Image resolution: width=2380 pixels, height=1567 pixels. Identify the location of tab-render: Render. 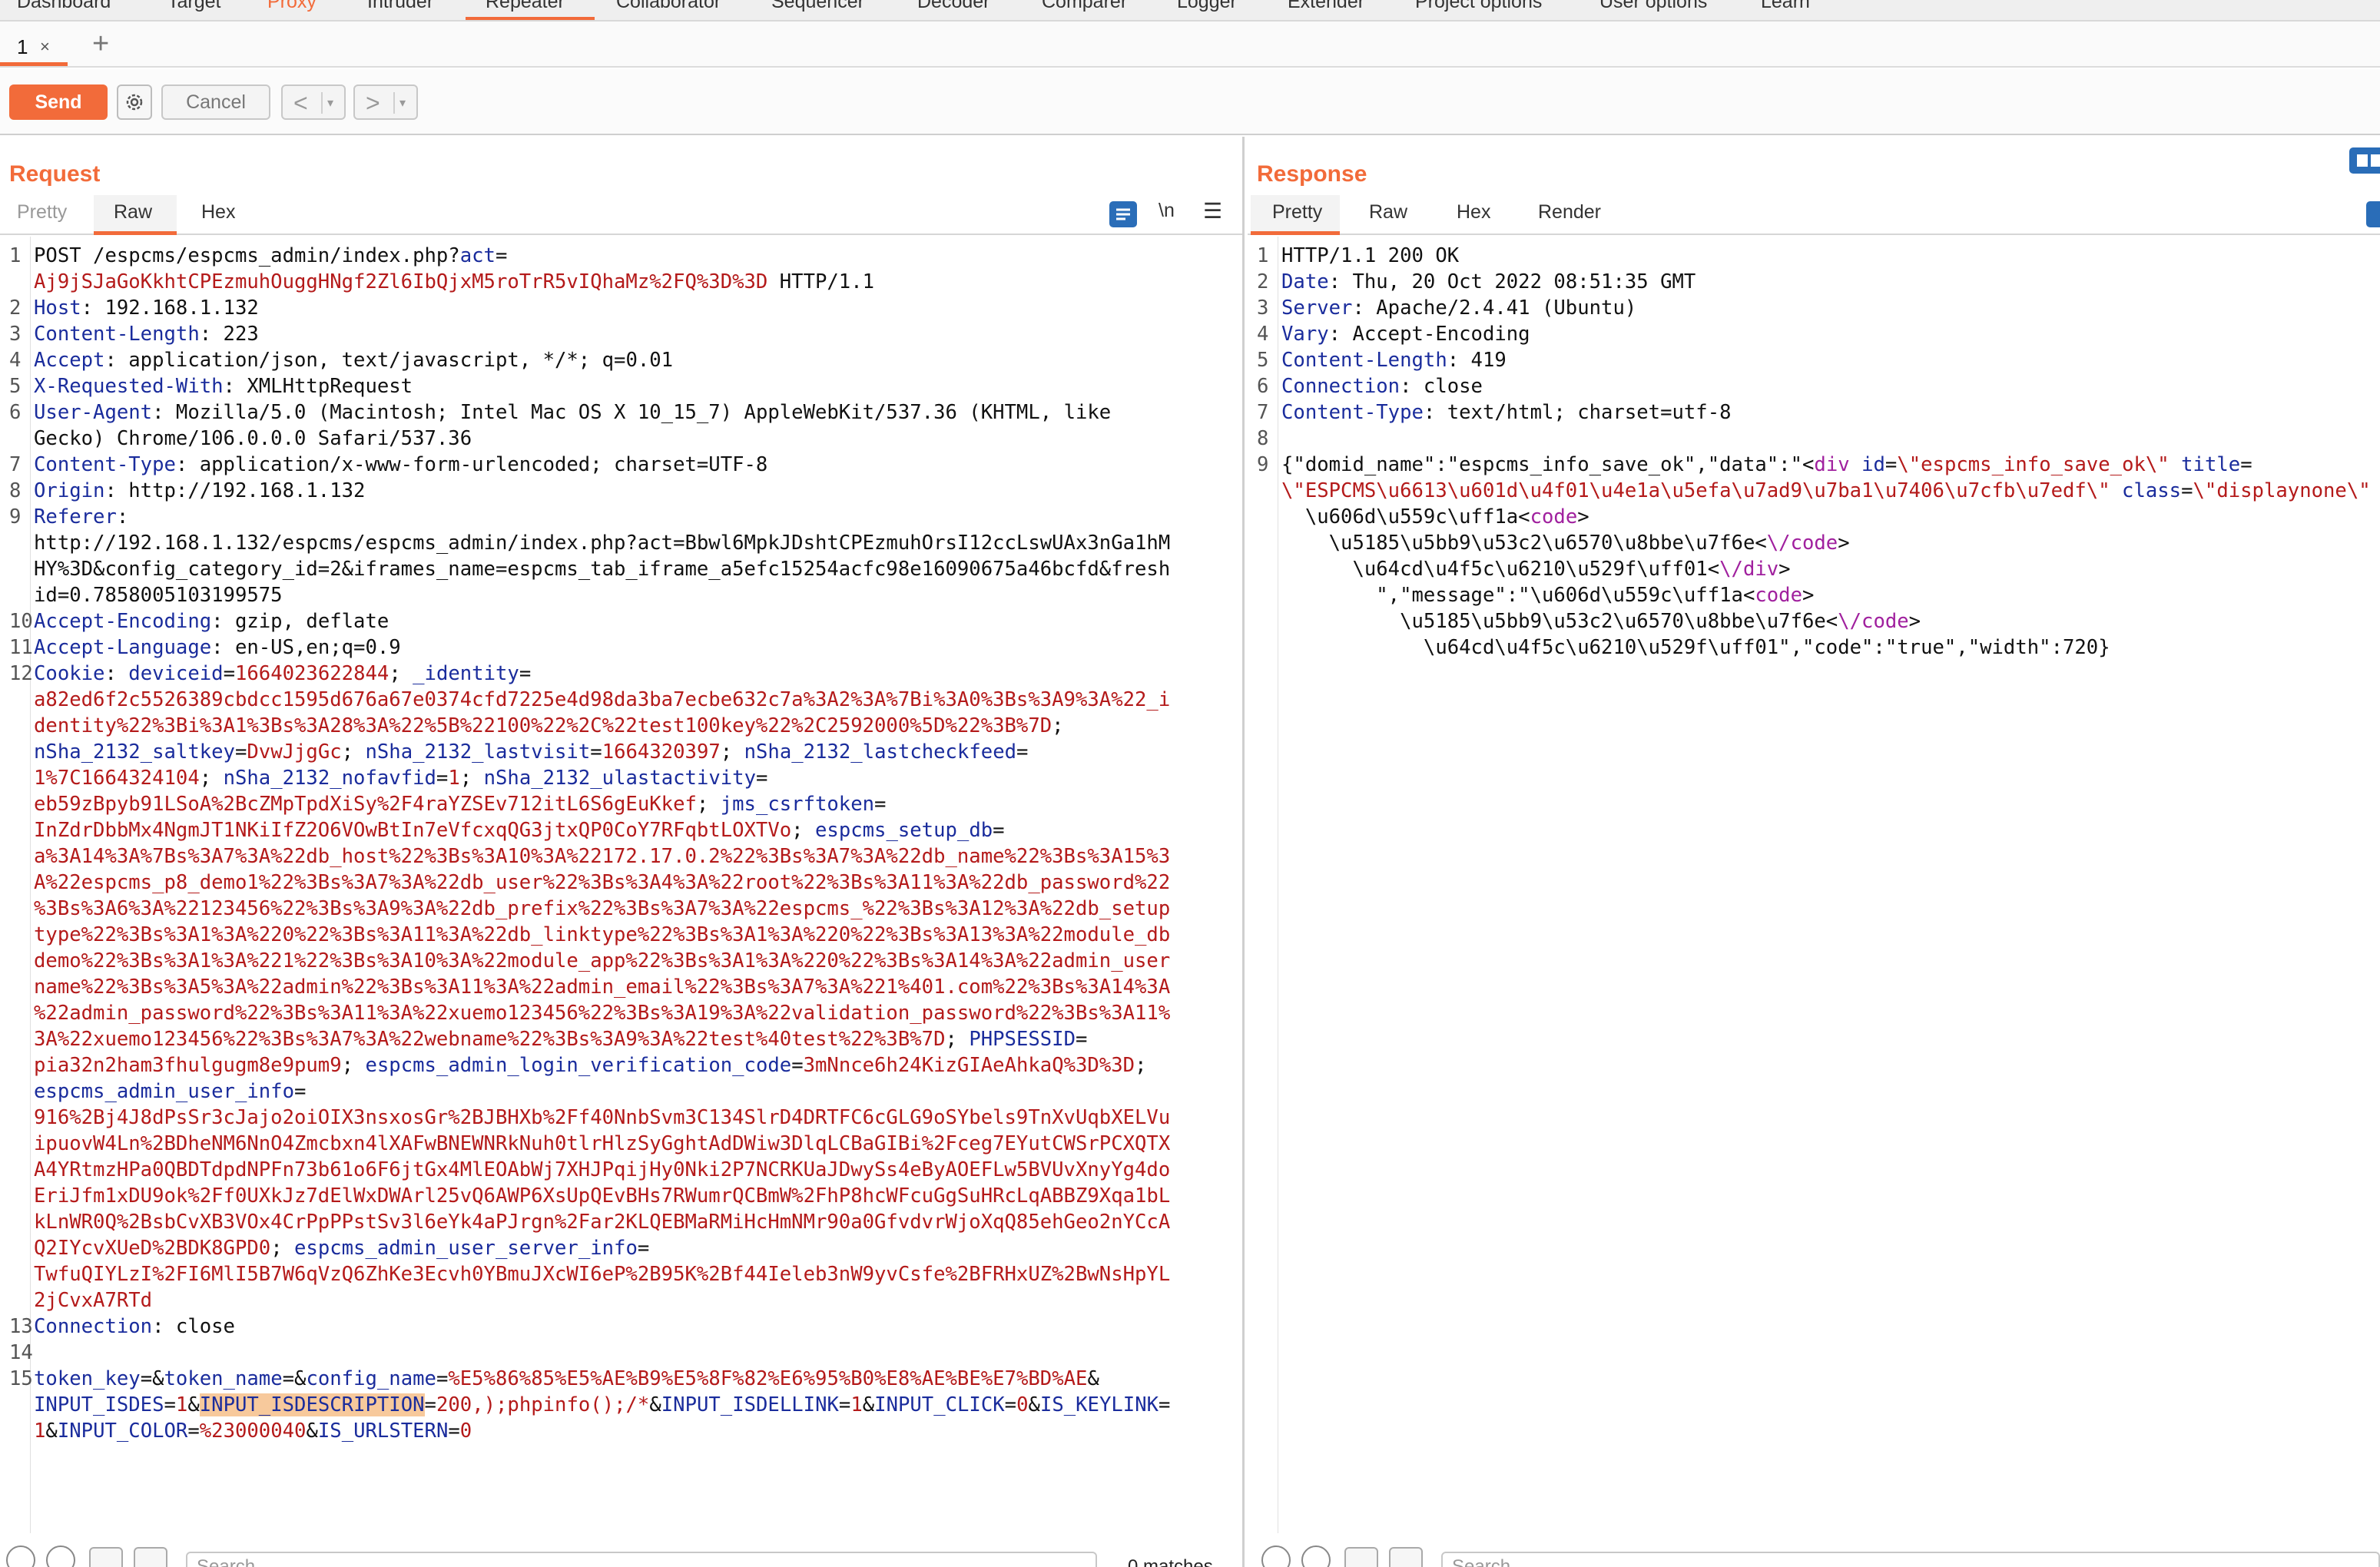
(1569, 212).